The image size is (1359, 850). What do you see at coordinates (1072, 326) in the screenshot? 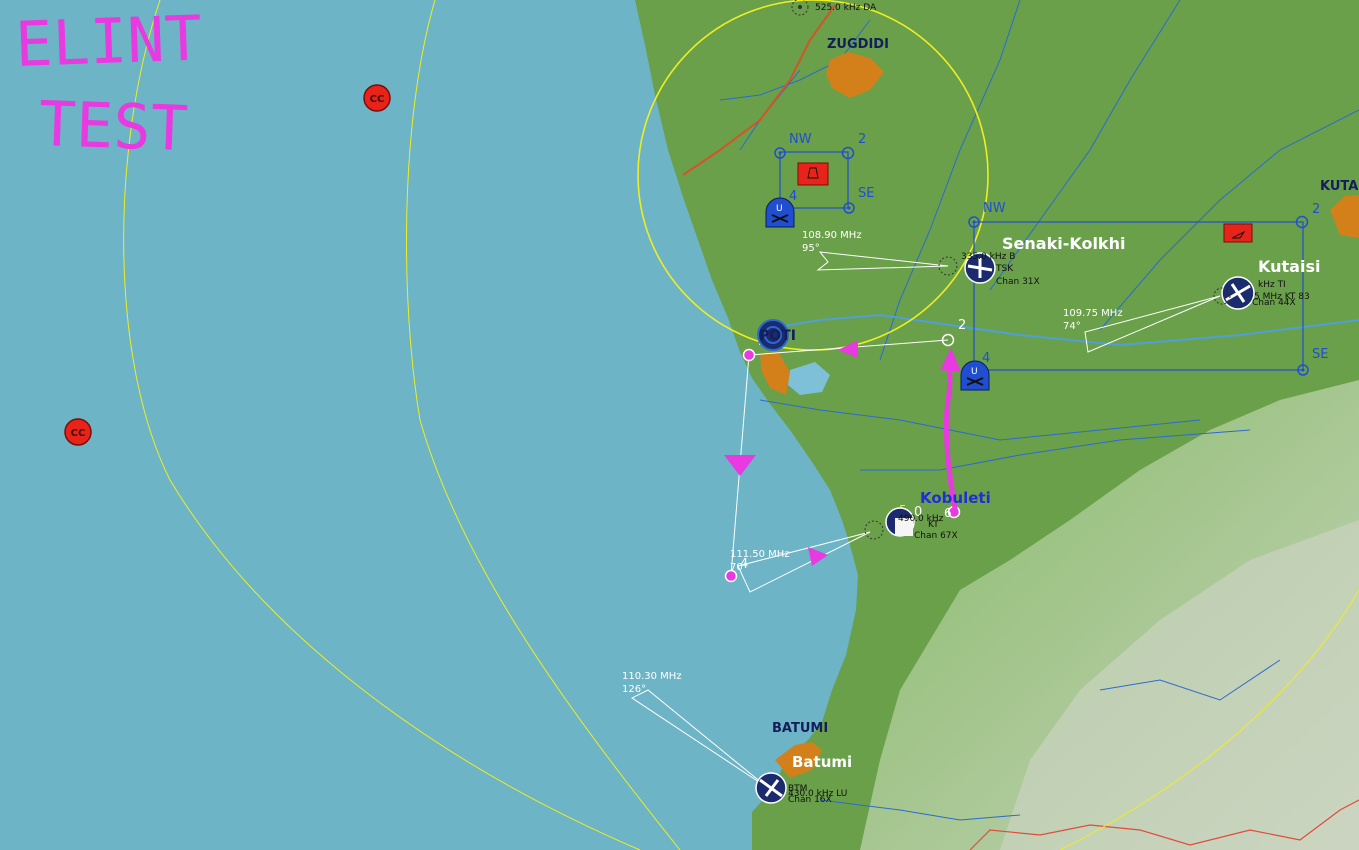
I see `ils-hdg-kutaisi: 74°` at bounding box center [1072, 326].